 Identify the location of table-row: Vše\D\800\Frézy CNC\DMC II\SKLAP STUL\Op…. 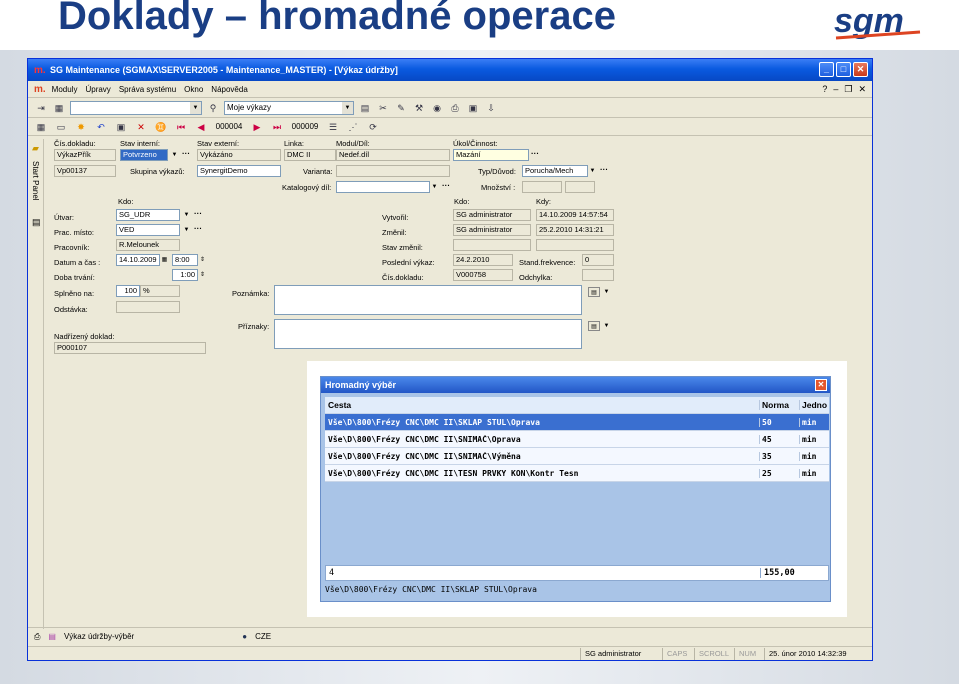
(577, 422).